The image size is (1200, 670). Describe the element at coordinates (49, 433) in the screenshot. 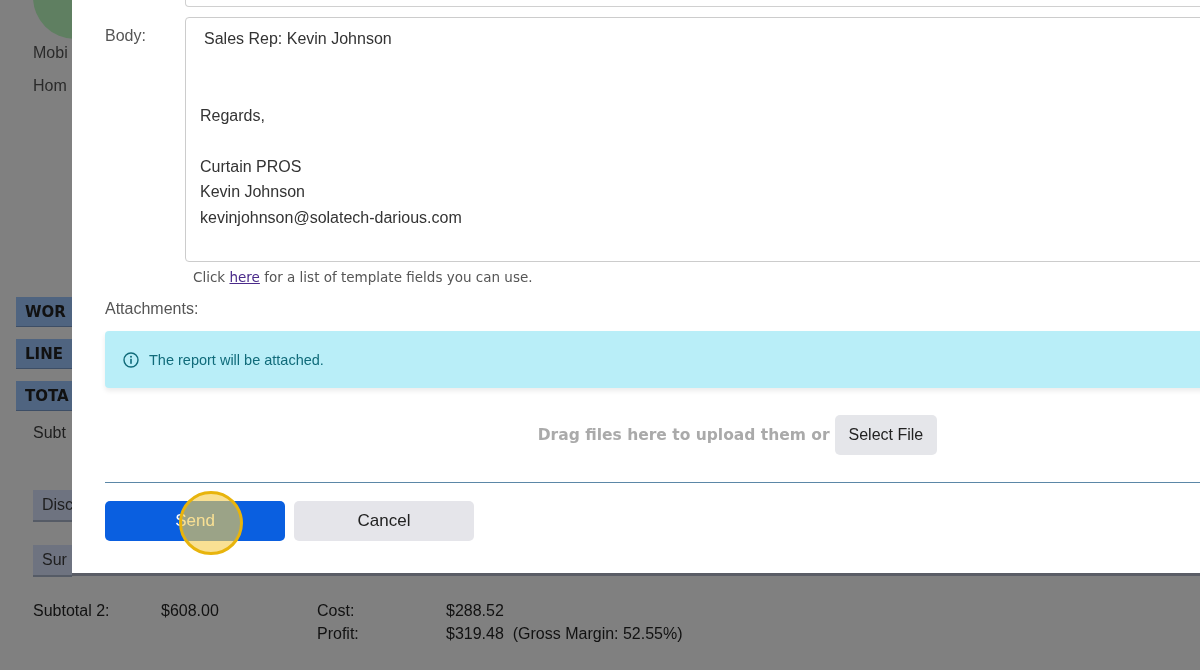

I see `subtotal-label: Subt` at that location.